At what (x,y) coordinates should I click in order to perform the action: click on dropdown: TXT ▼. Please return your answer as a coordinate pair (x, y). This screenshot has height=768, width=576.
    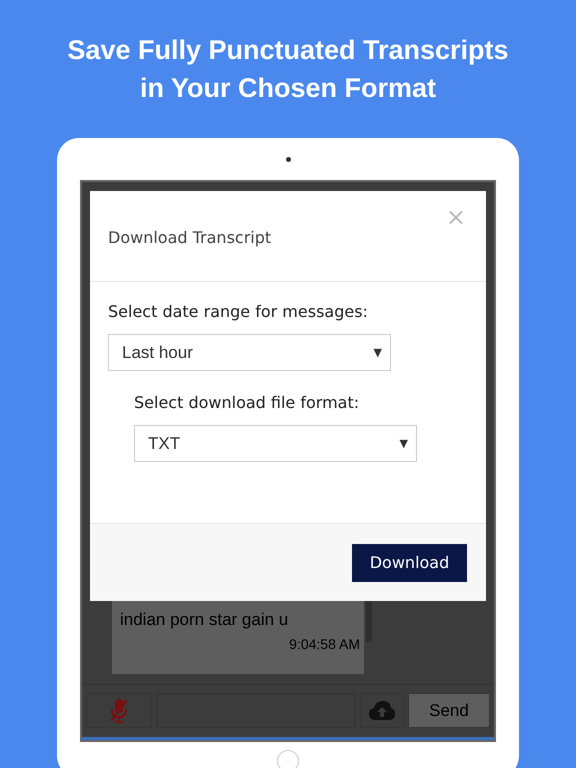
    Looking at the image, I should click on (275, 443).